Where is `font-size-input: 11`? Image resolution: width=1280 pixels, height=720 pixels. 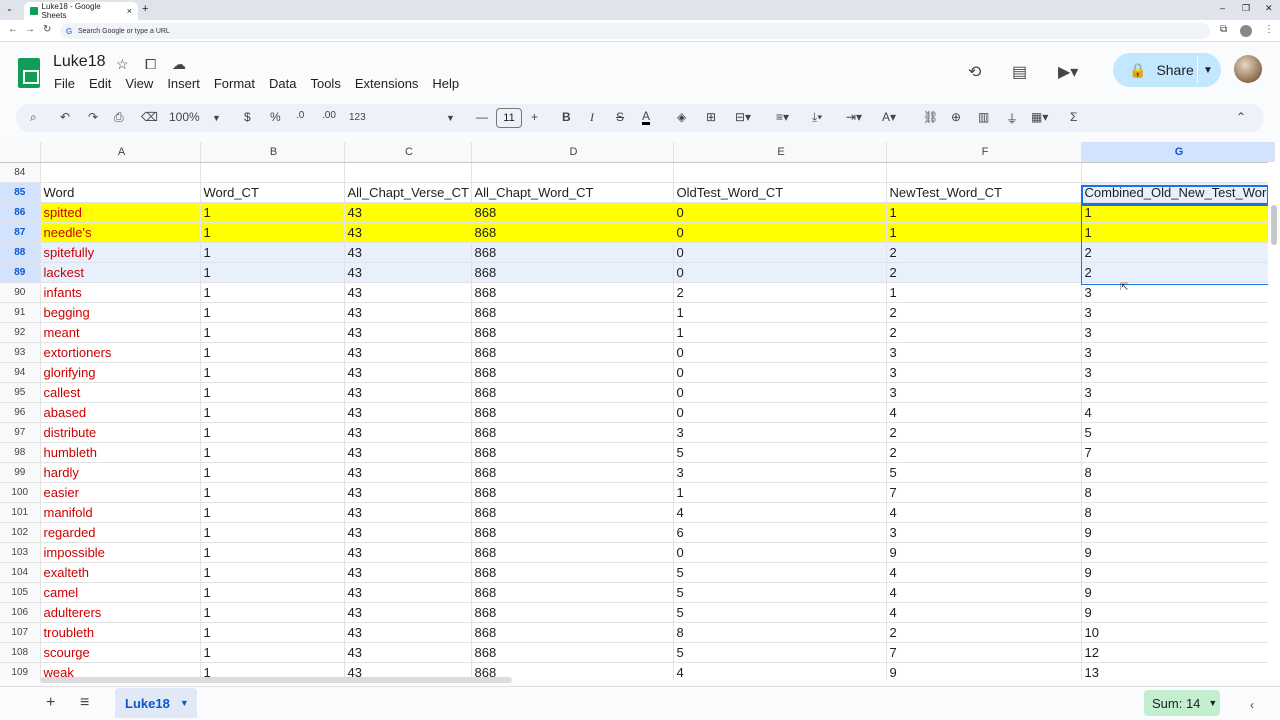
font-size-input: 11 is located at coordinates (509, 118).